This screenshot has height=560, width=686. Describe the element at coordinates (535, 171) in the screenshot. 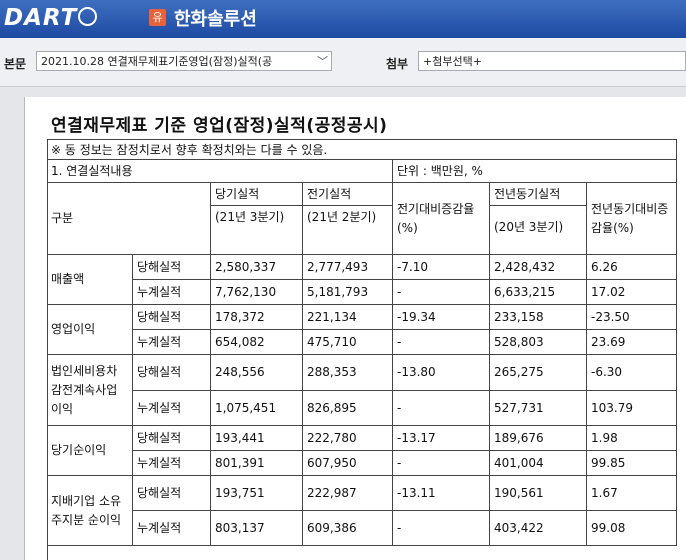

I see `unit-cell: 단위 : 백만원, %` at that location.